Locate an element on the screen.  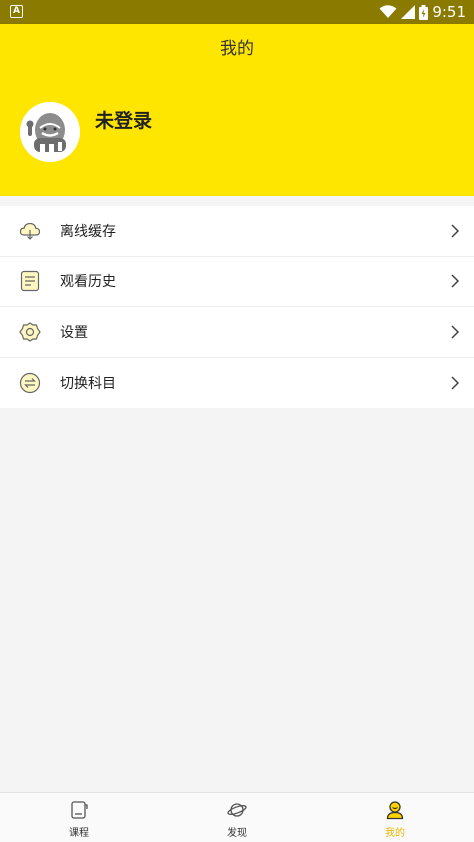
page-title: 我的 is located at coordinates (237, 48).